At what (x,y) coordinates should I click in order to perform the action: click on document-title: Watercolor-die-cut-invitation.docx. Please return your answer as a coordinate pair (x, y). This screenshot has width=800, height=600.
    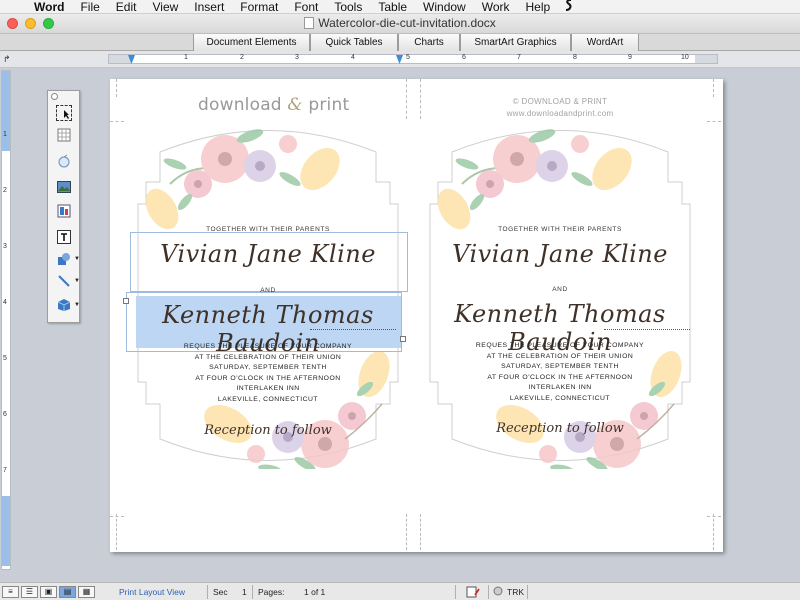
    Looking at the image, I should click on (400, 23).